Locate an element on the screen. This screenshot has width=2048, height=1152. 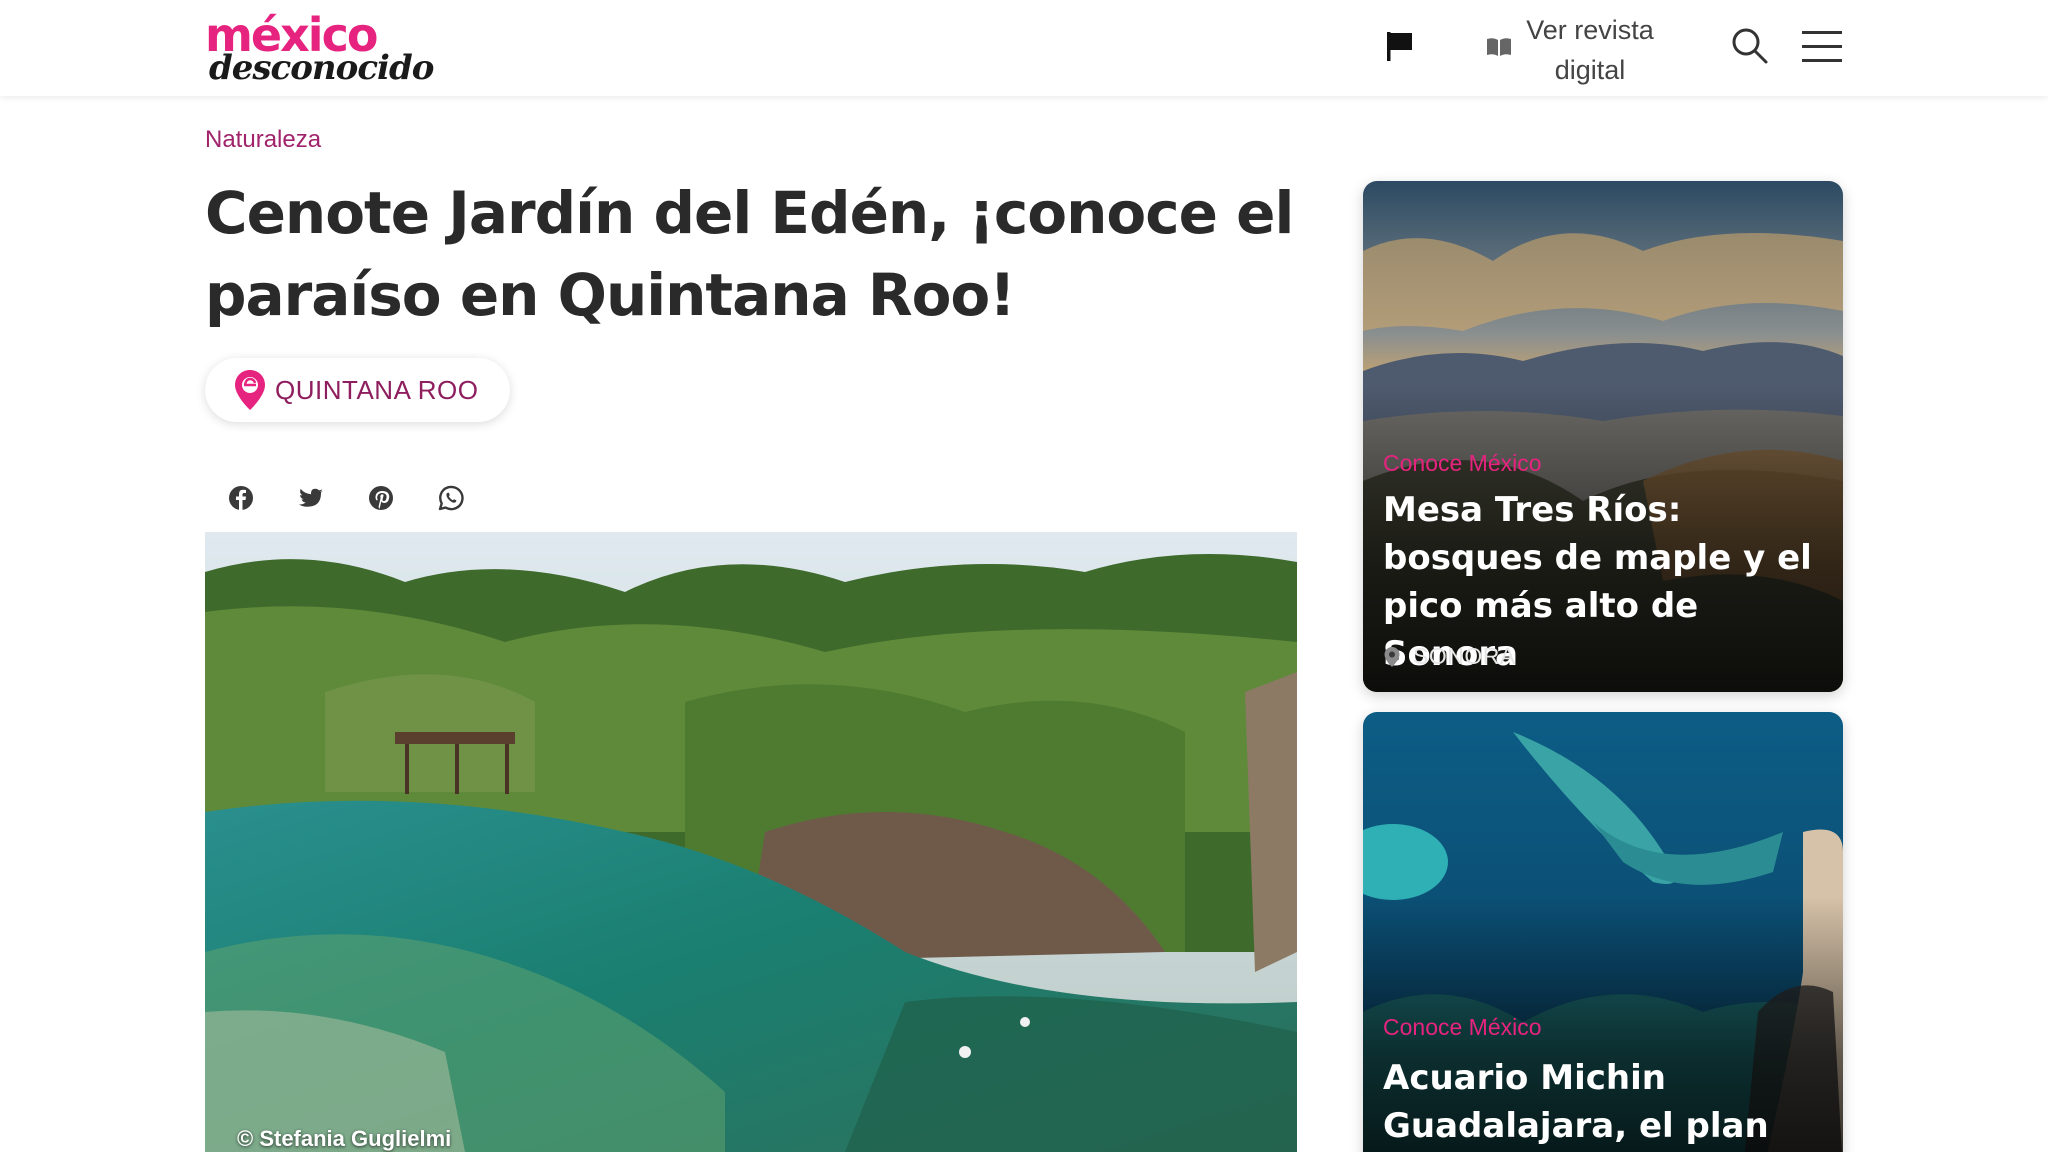
menu-icon is located at coordinates (1822, 47).